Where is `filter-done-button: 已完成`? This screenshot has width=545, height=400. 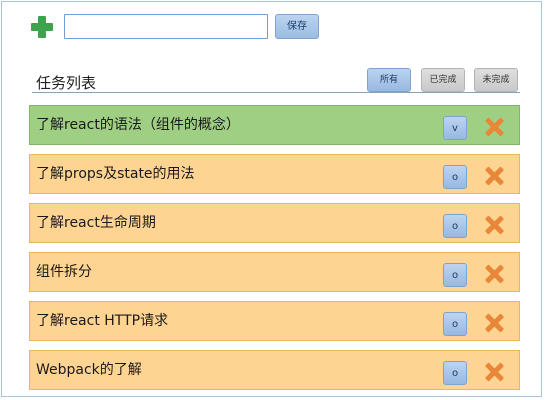
filter-done-button: 已完成 is located at coordinates (443, 80).